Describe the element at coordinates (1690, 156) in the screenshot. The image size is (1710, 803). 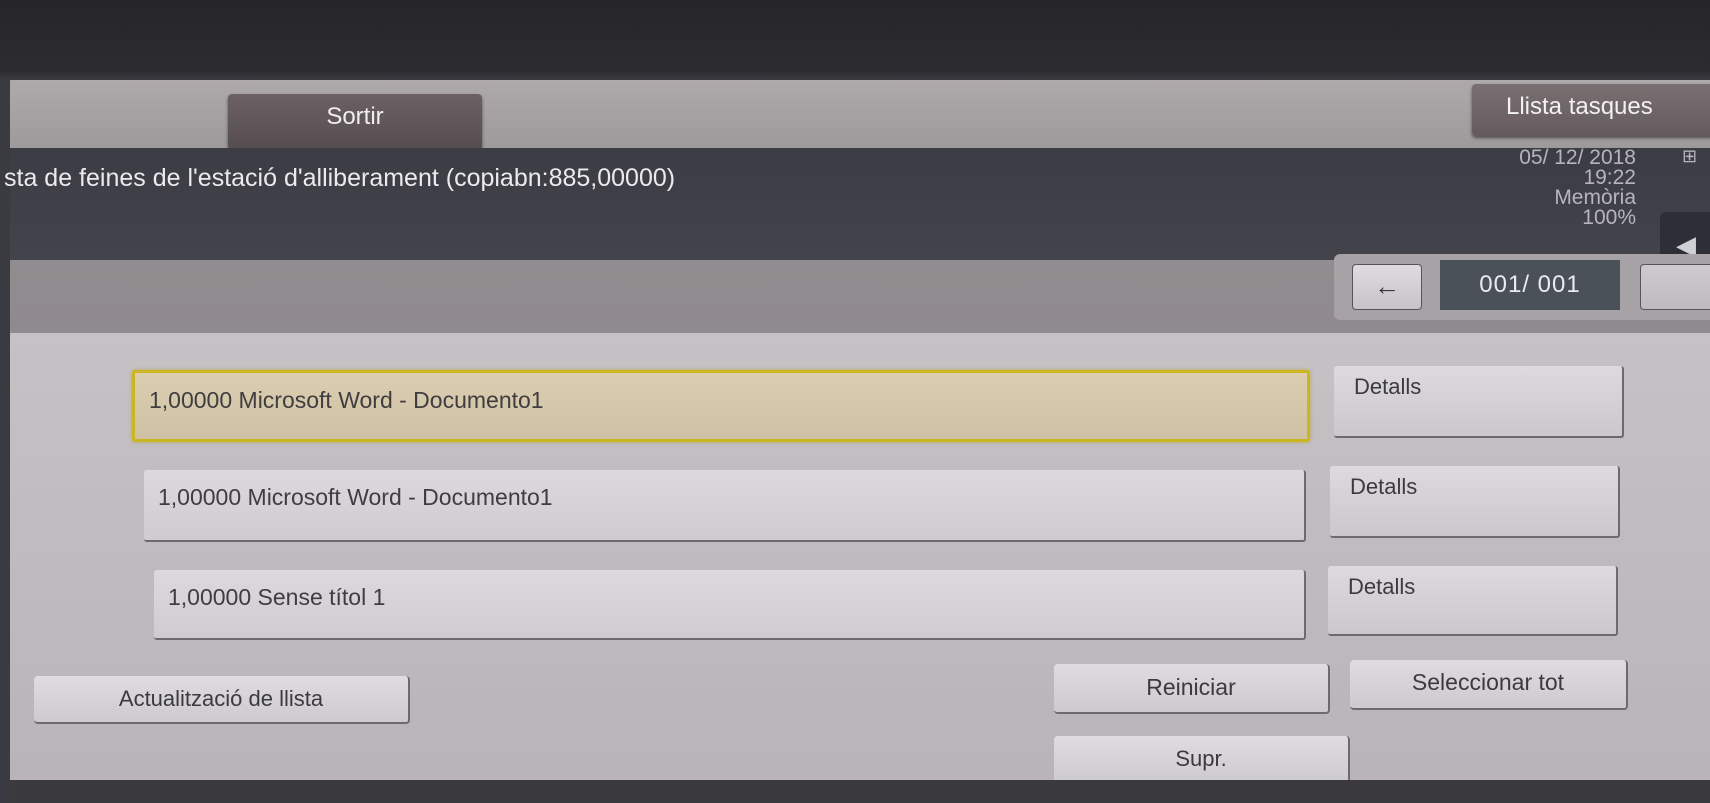
I see `status-icon: ⊞` at that location.